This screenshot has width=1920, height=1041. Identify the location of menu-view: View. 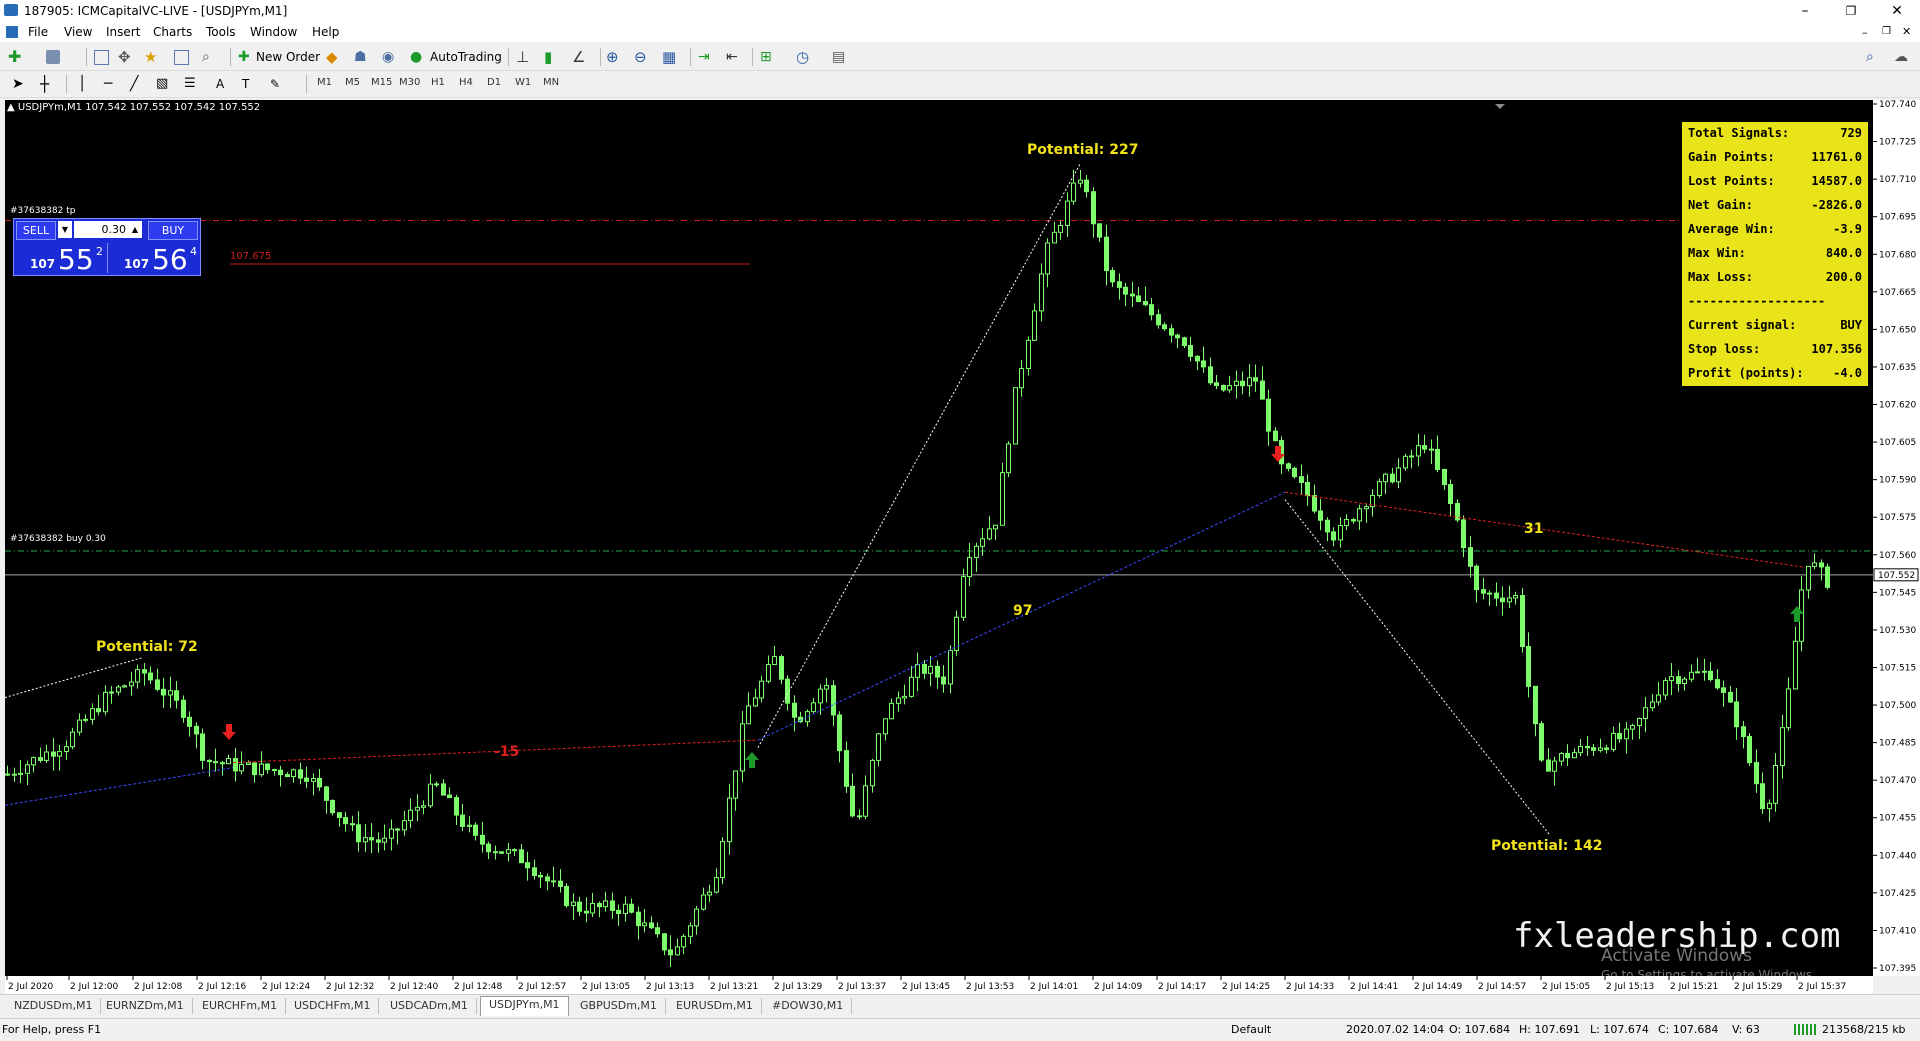
(78, 32).